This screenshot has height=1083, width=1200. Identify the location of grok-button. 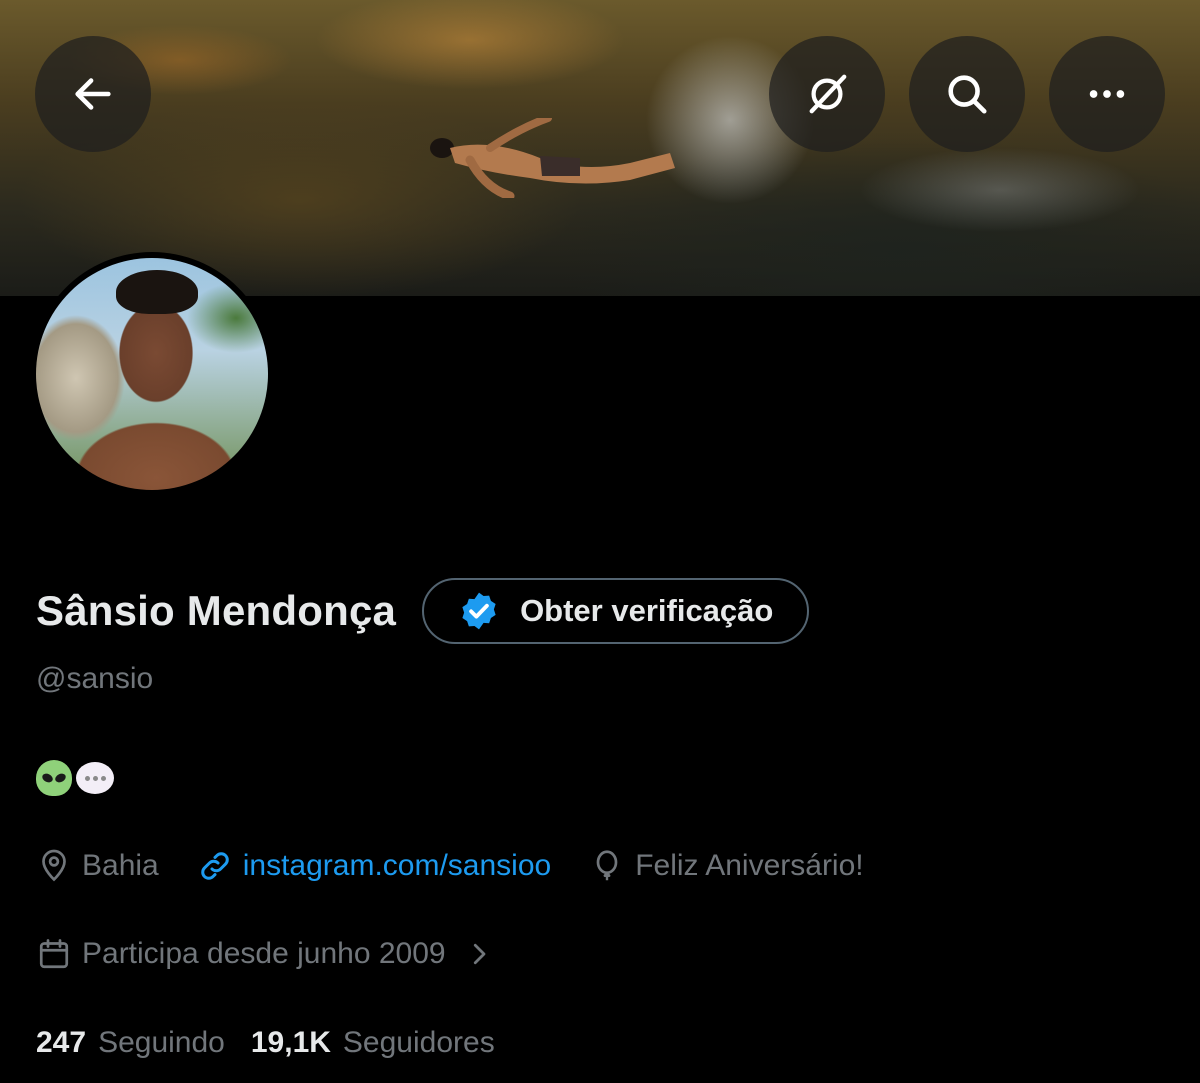
(827, 94).